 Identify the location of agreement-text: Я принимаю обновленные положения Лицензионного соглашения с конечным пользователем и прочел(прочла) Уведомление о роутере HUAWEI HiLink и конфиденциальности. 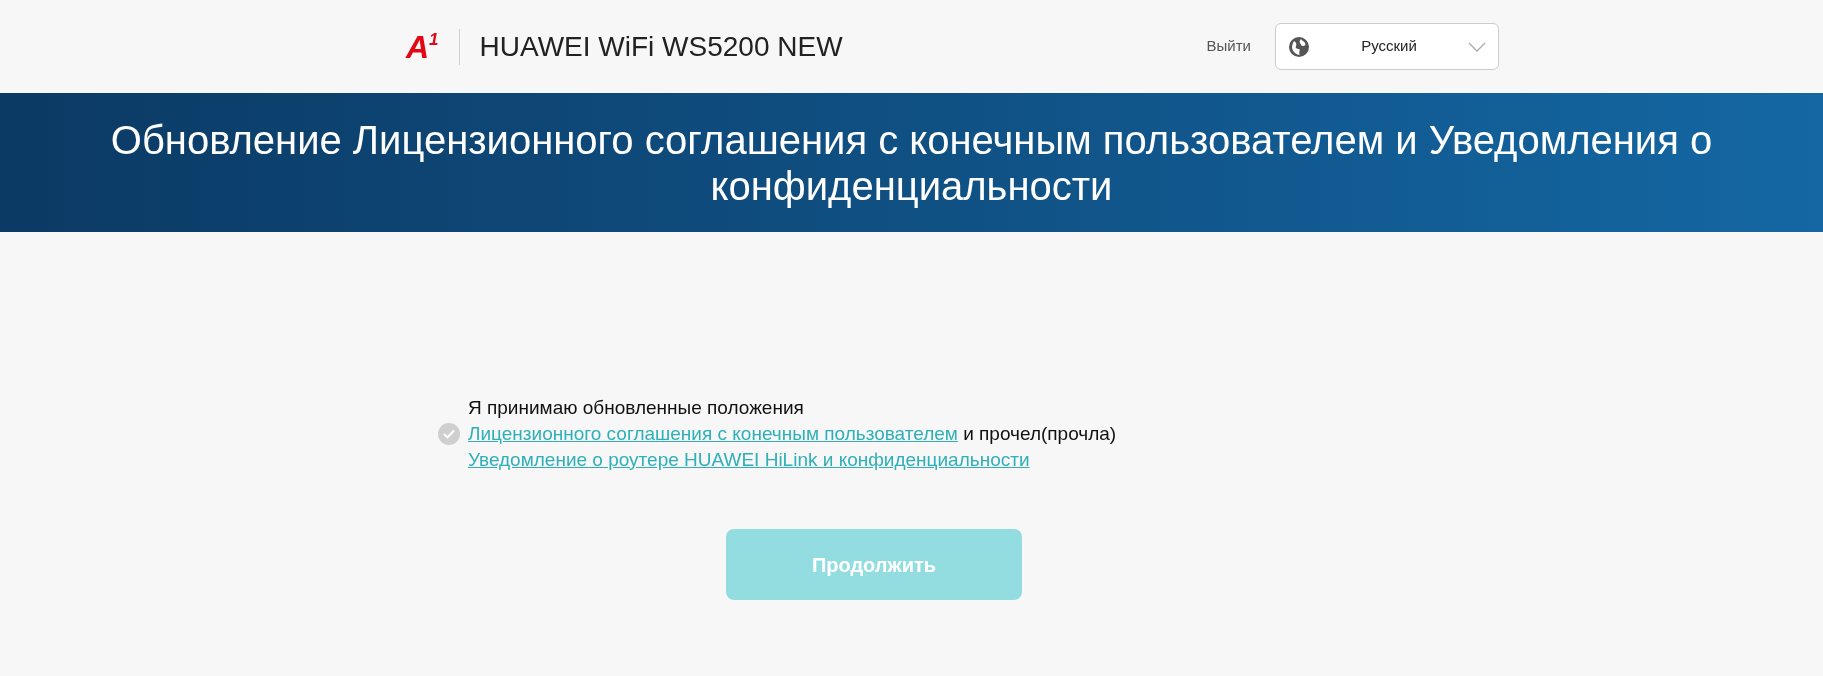
(793, 434).